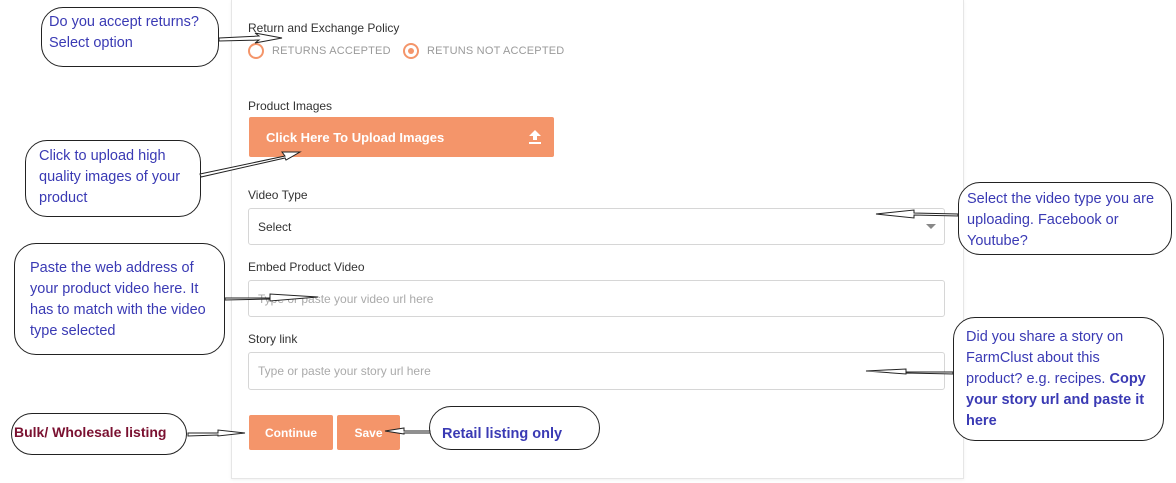 This screenshot has height=483, width=1176. Describe the element at coordinates (346, 298) in the screenshot. I see `embed-video-placeholder: Type or paste your video url here` at that location.